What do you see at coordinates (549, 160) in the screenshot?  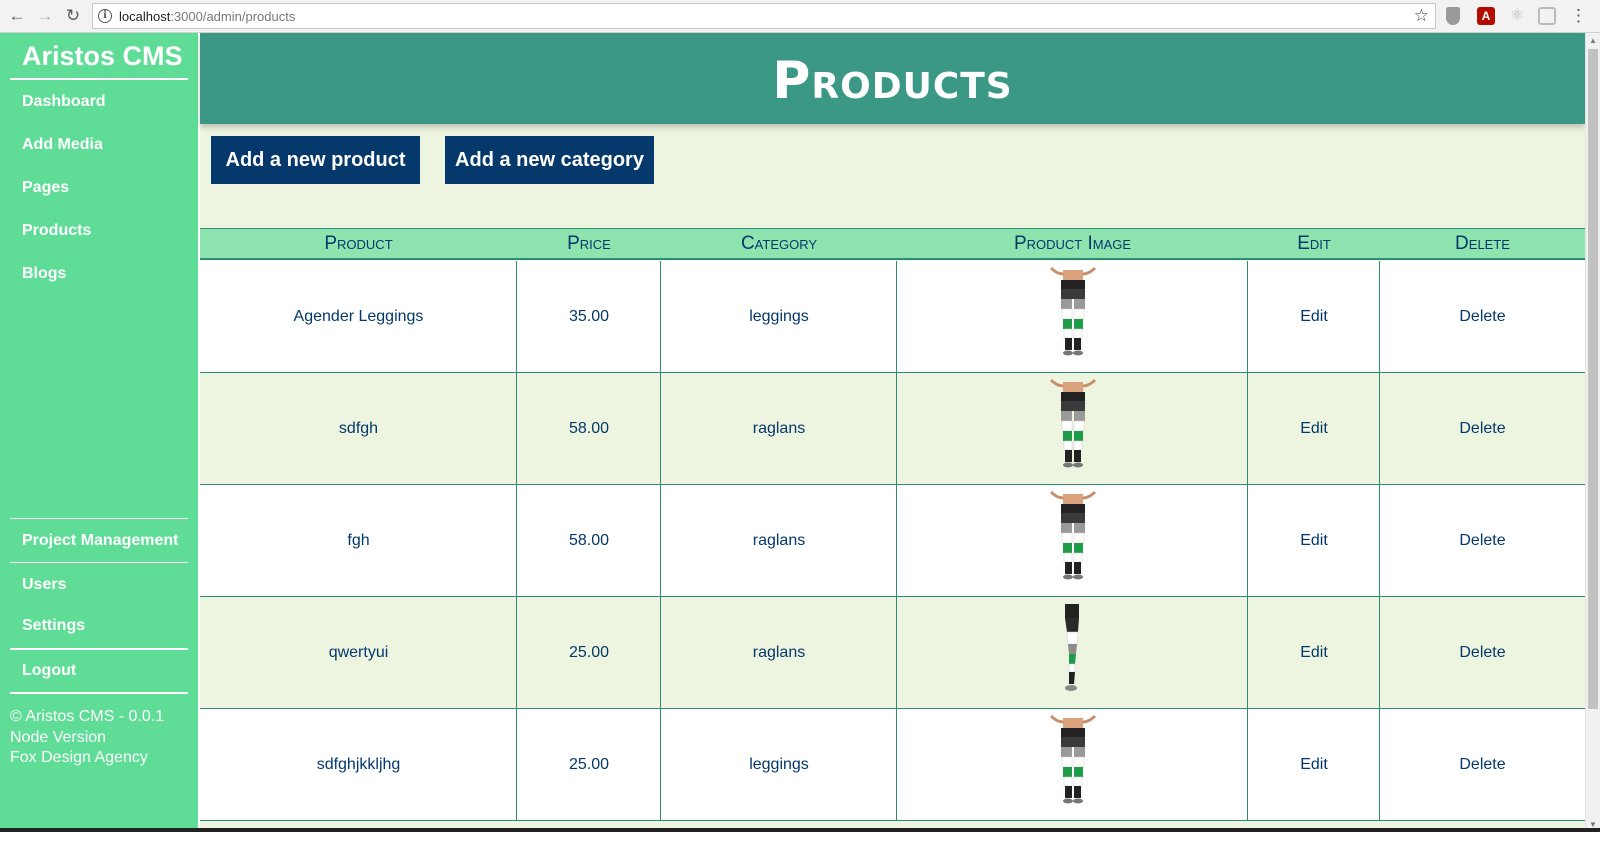 I see `add-category-button: Add a new category` at bounding box center [549, 160].